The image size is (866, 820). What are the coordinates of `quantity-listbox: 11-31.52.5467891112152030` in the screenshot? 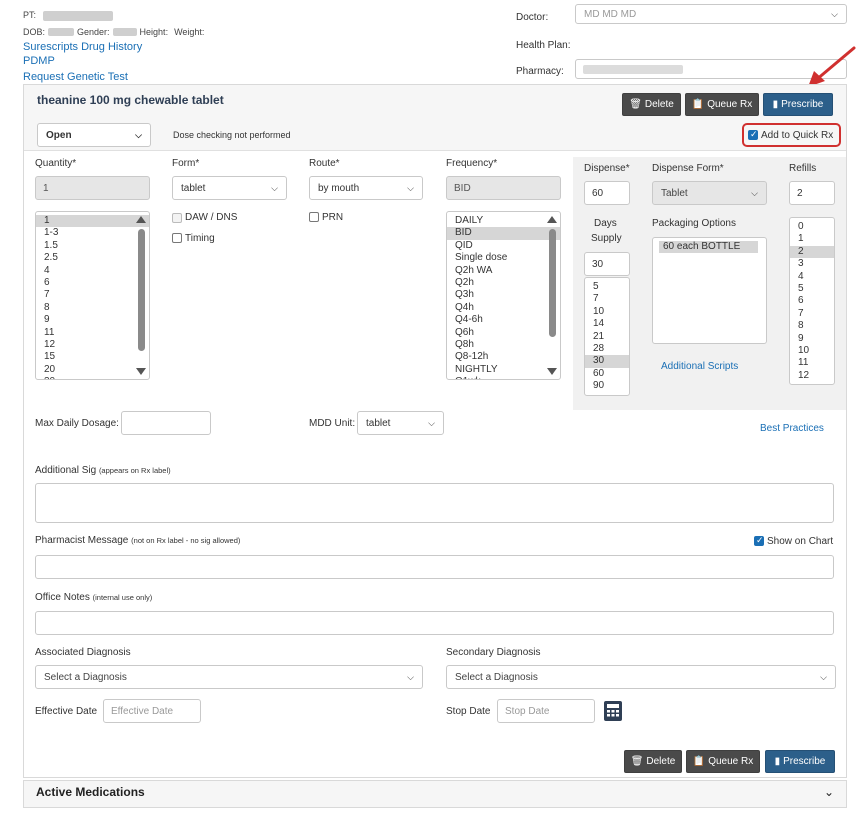 It's located at (92, 295).